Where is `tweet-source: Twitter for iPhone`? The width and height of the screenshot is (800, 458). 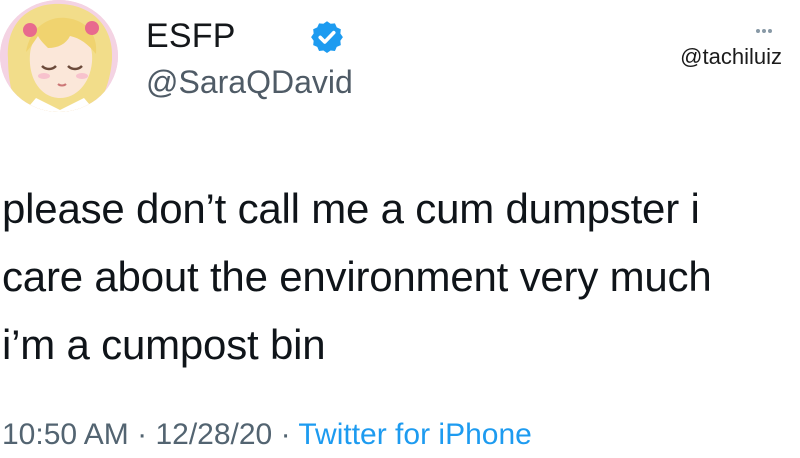
tweet-source: Twitter for iPhone is located at coordinates (414, 434).